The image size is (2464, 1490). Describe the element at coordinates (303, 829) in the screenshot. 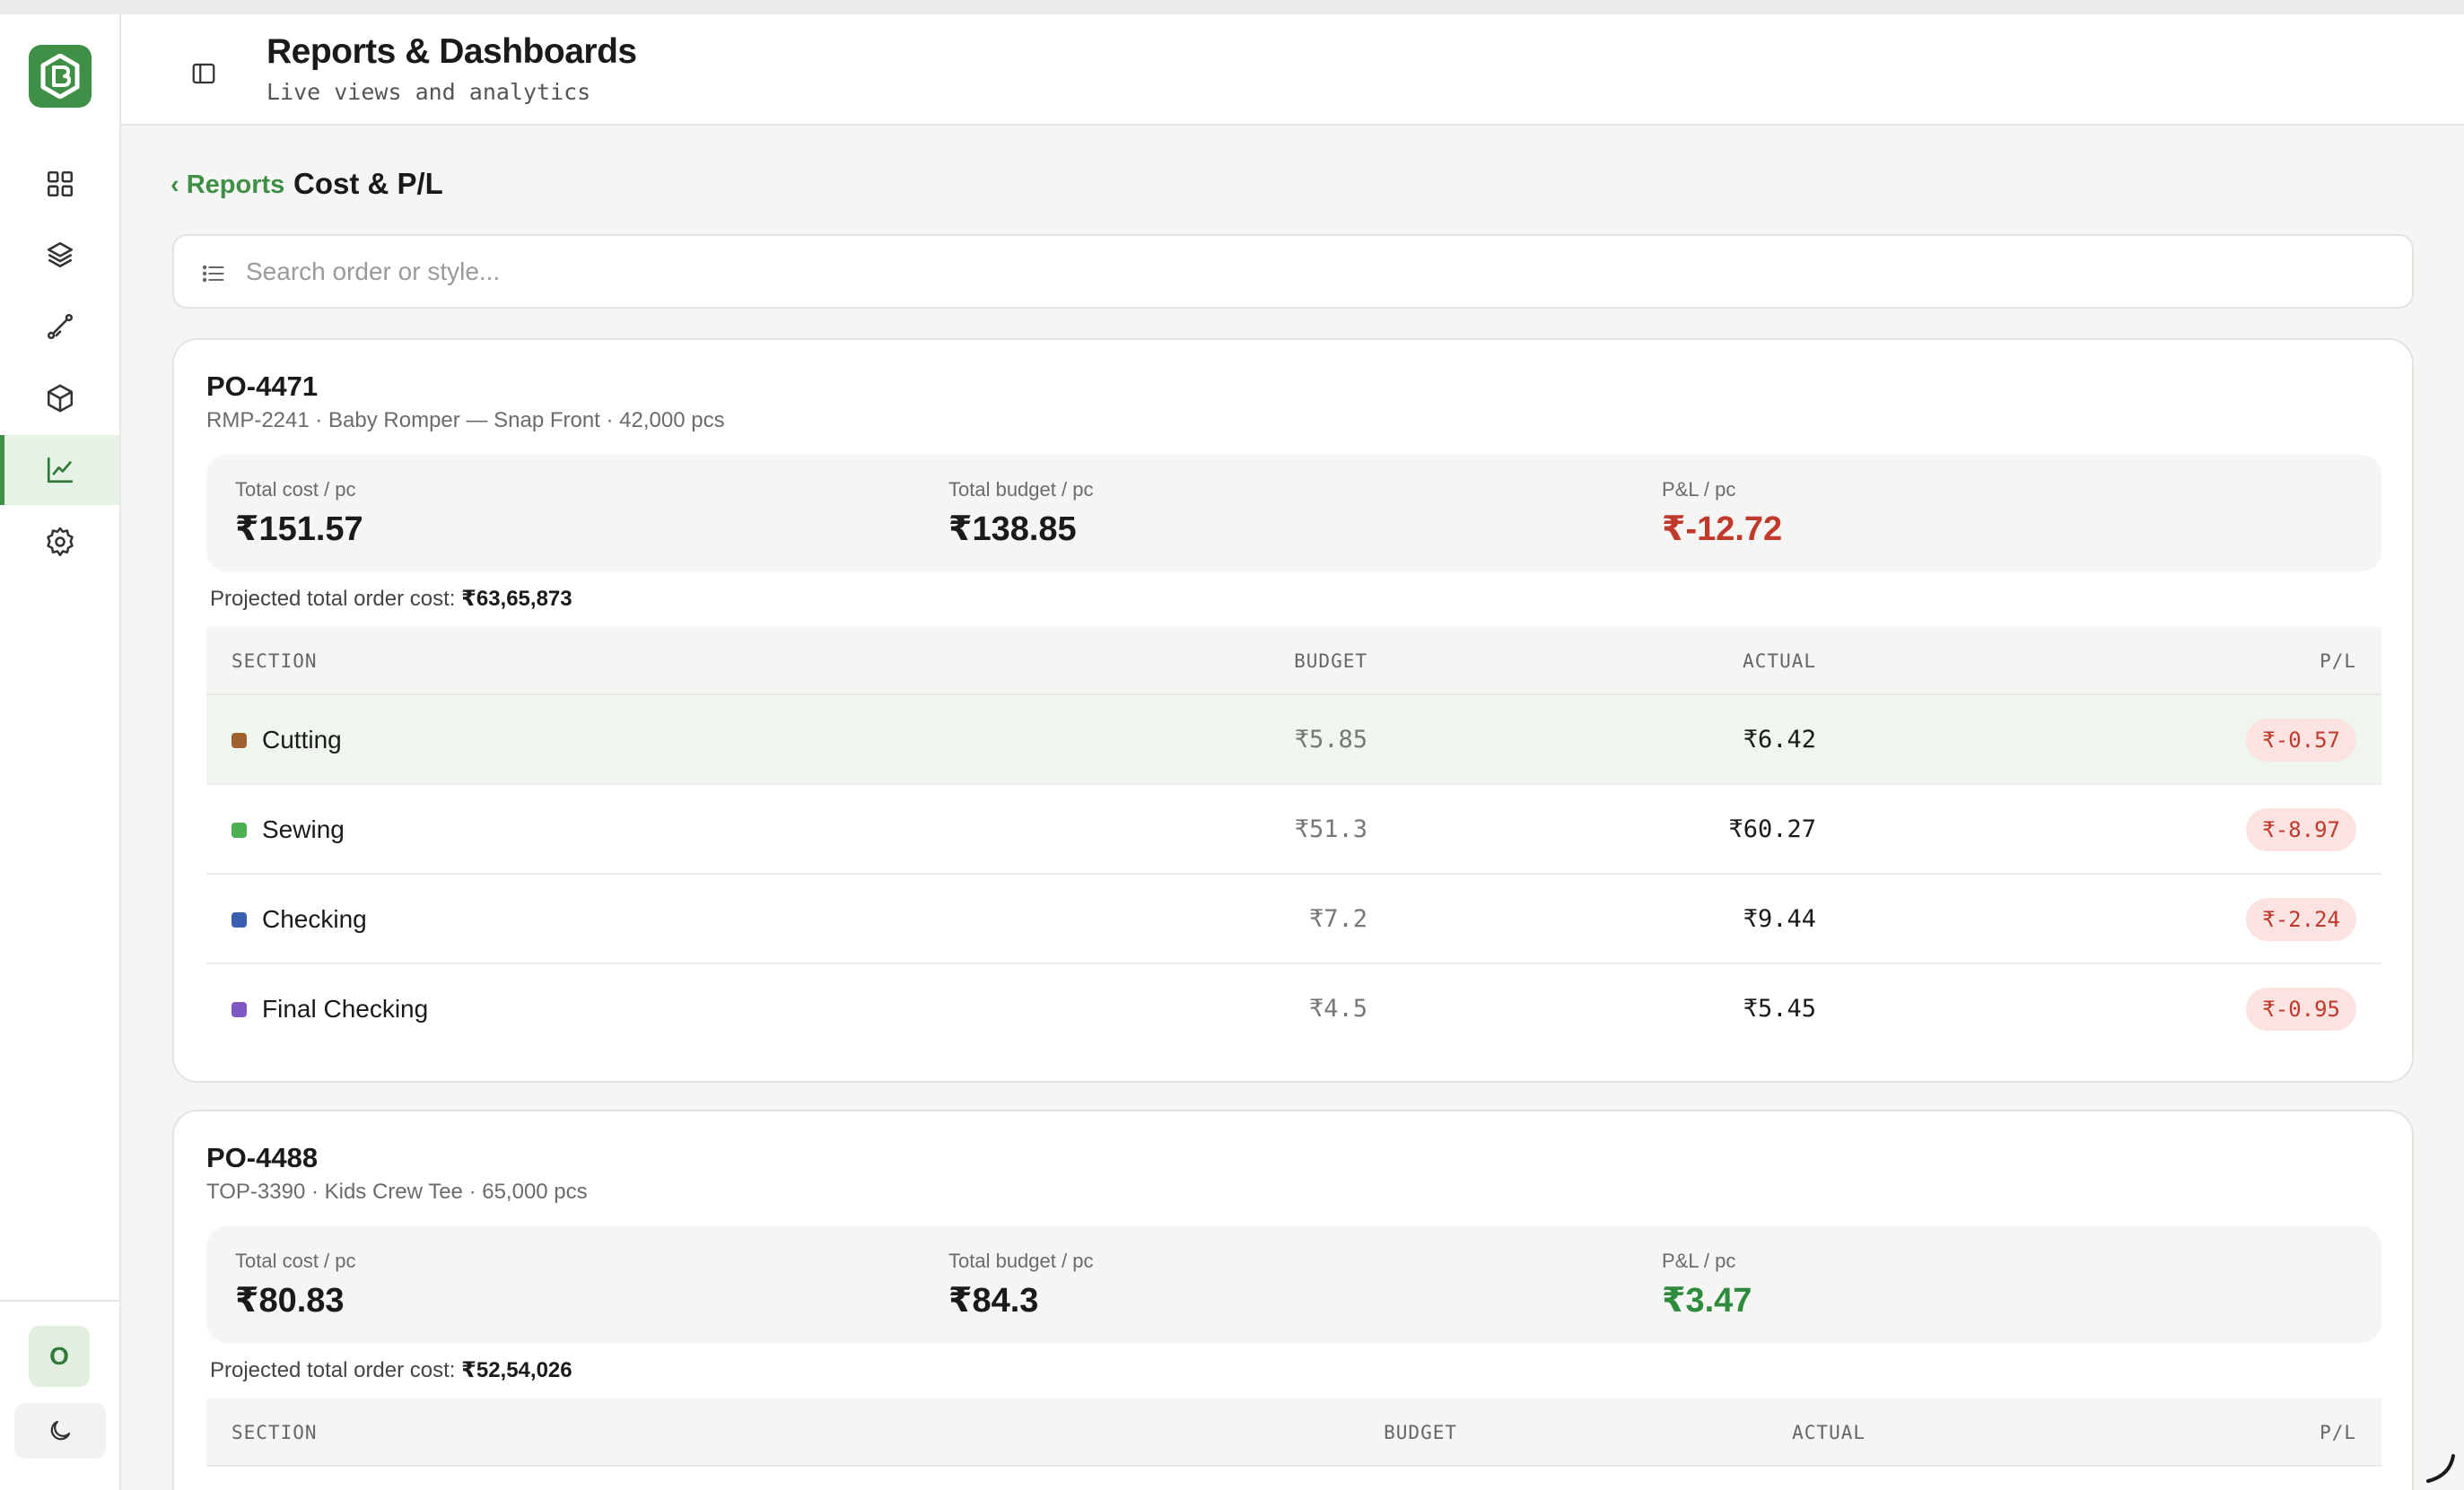

I see `section-name: Sewing` at that location.